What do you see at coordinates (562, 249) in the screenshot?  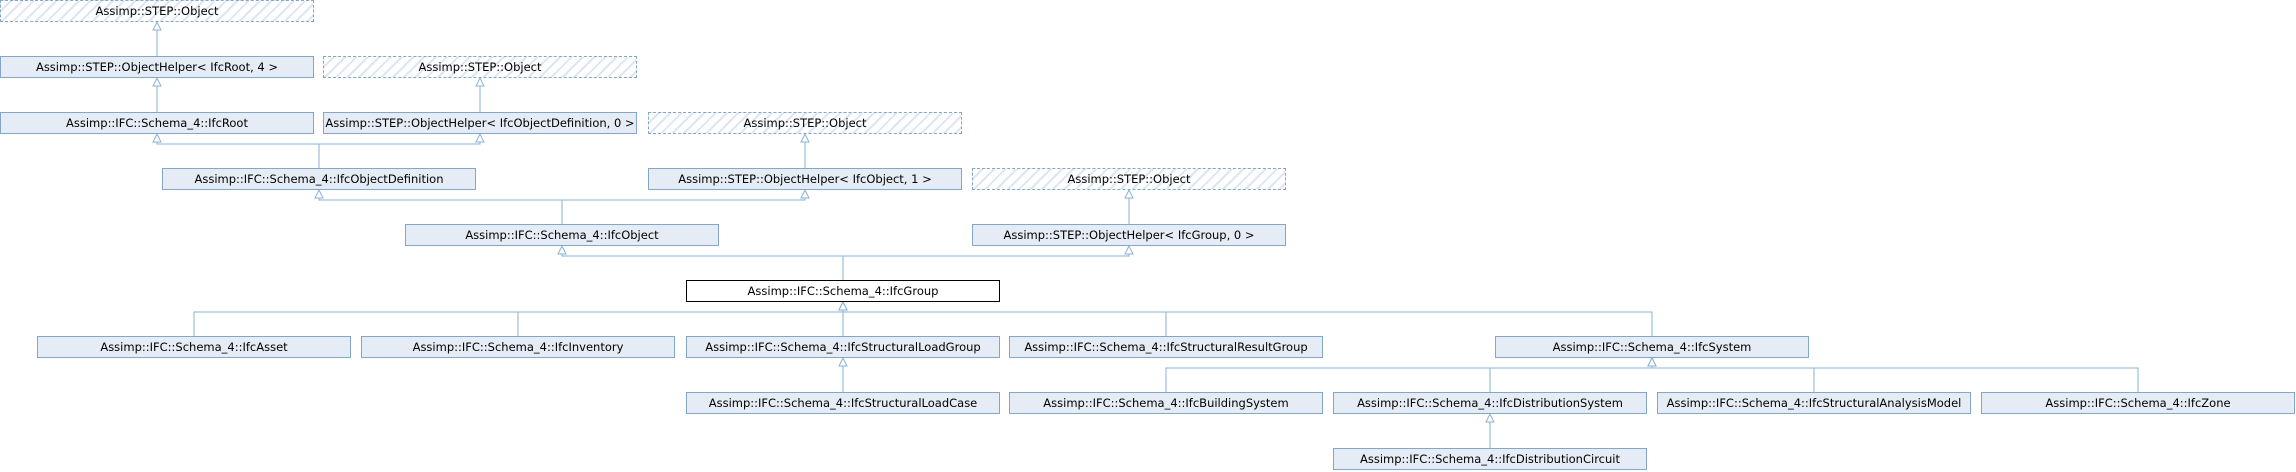 I see `arrowhead-group-to-obj` at bounding box center [562, 249].